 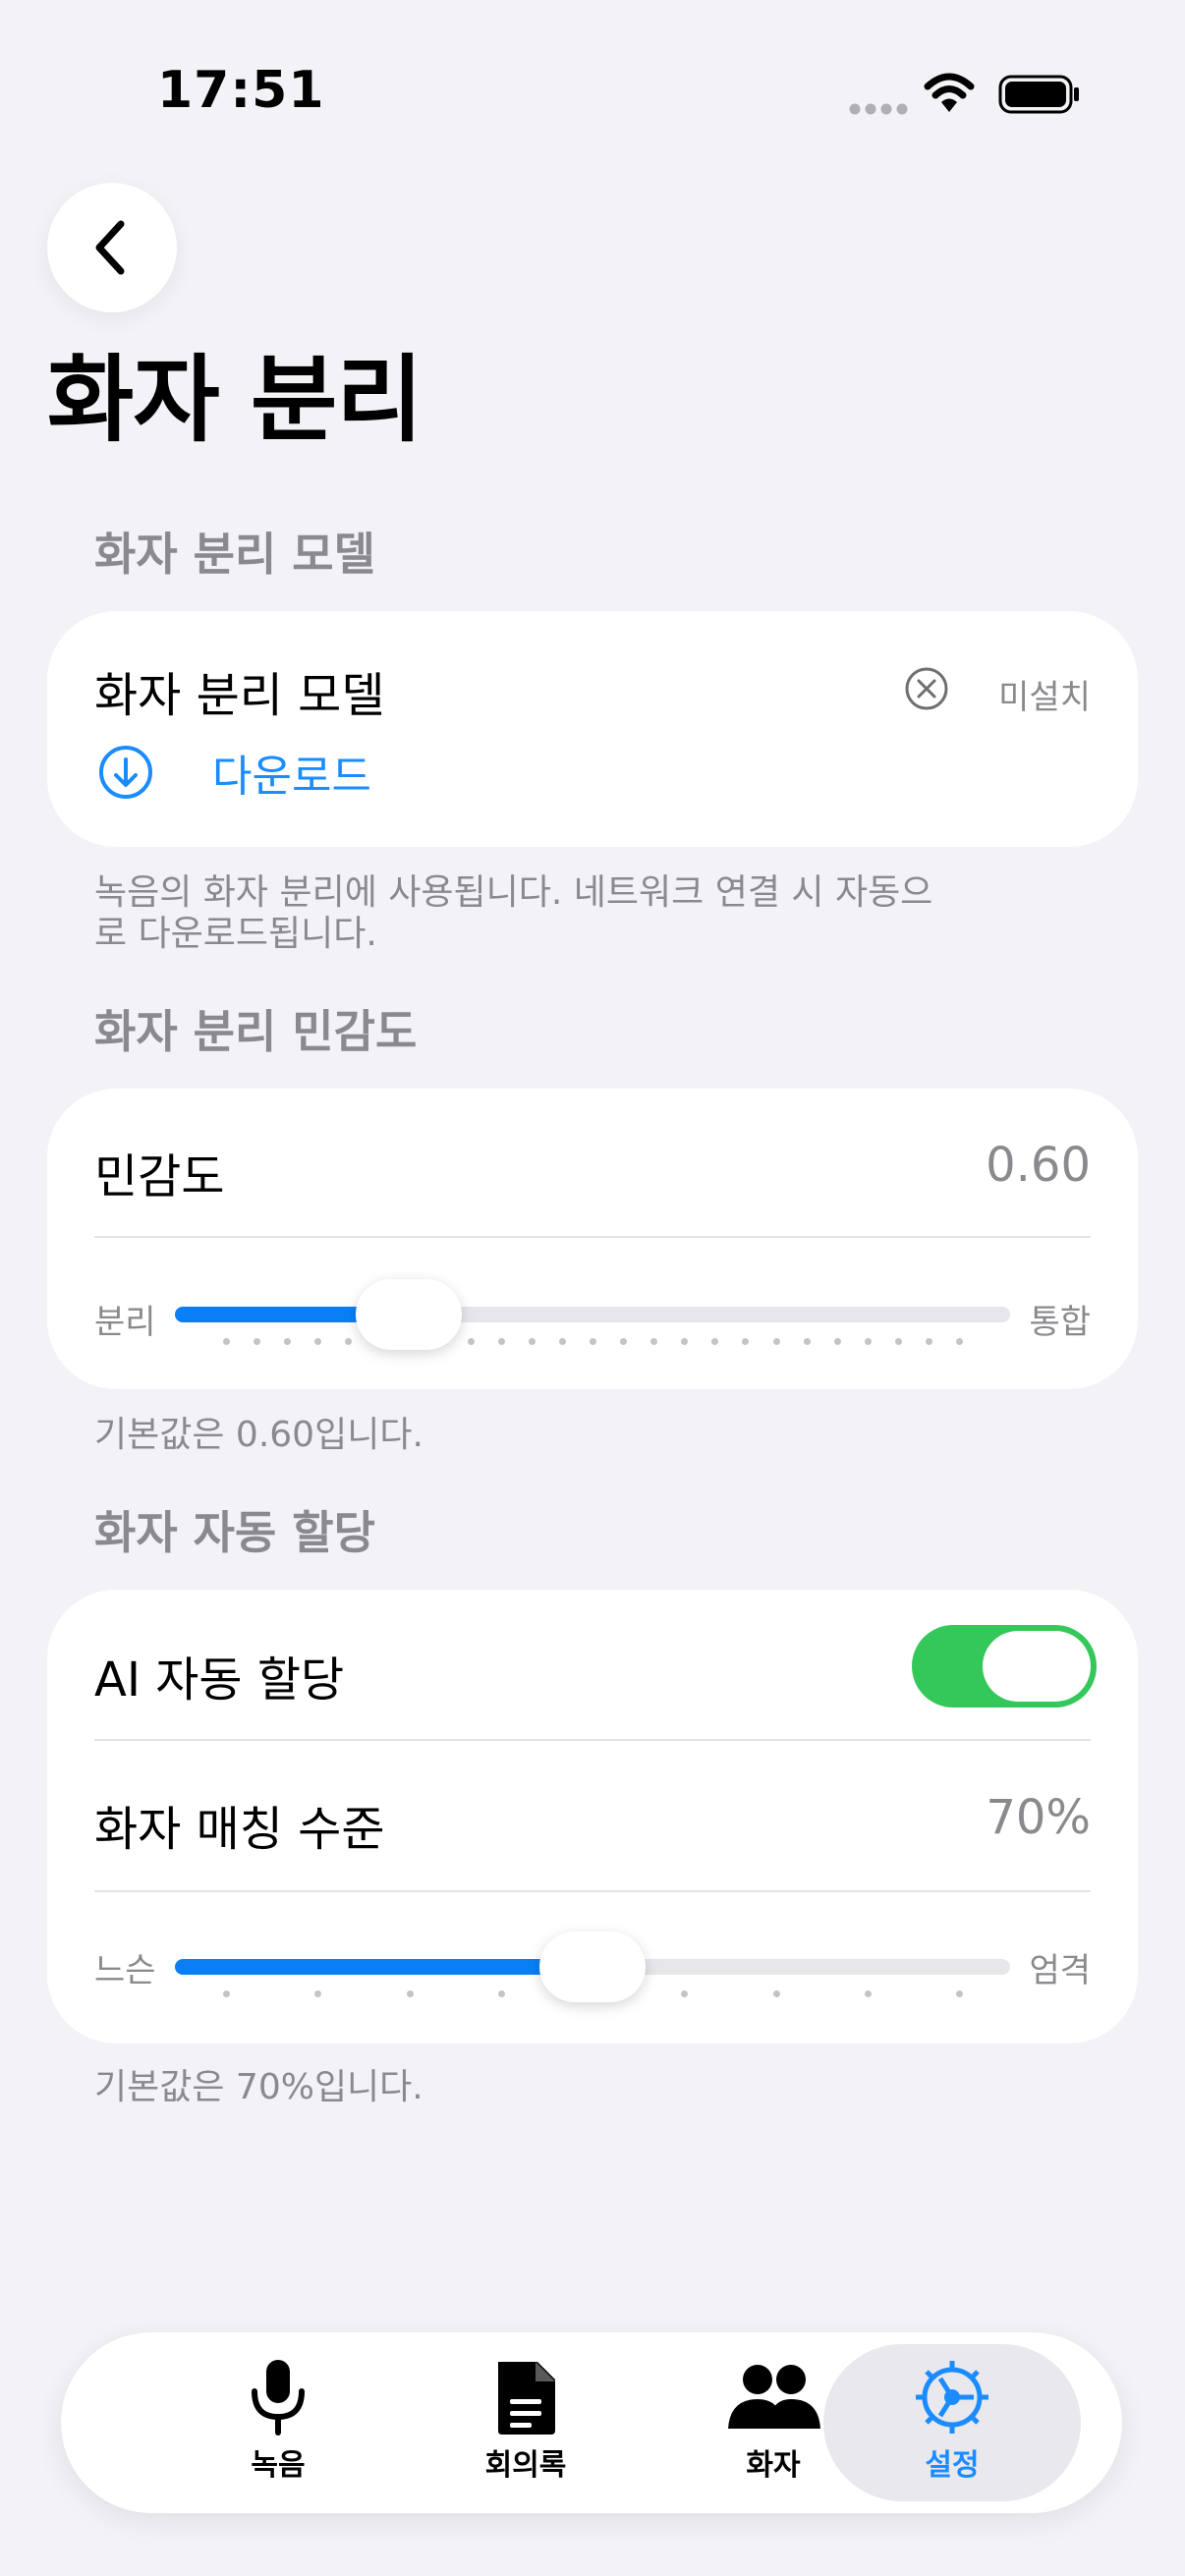 I want to click on battery-icon, so click(x=1038, y=94).